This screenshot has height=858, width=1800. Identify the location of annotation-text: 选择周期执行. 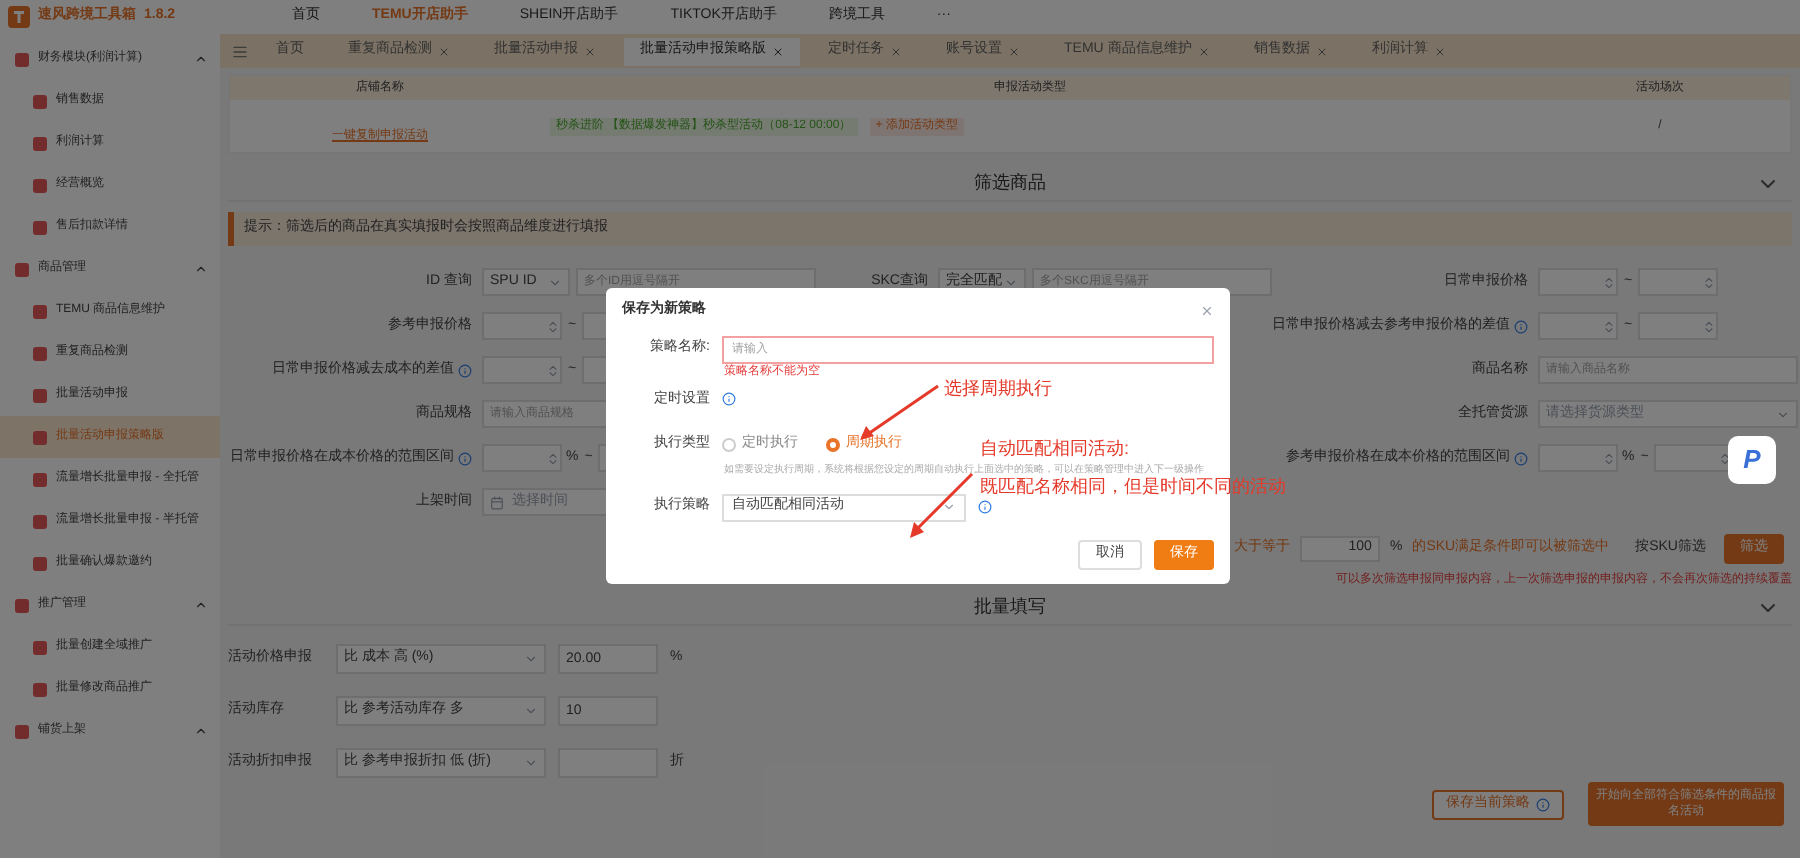
(998, 388).